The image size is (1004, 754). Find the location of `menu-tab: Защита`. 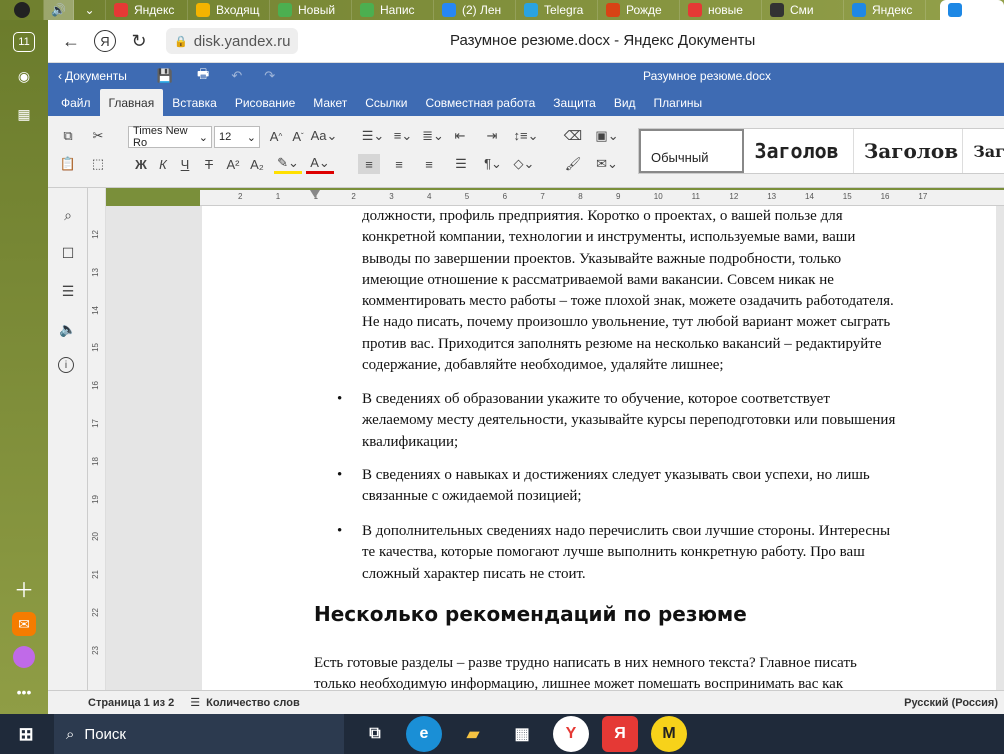

menu-tab: Защита is located at coordinates (574, 102).